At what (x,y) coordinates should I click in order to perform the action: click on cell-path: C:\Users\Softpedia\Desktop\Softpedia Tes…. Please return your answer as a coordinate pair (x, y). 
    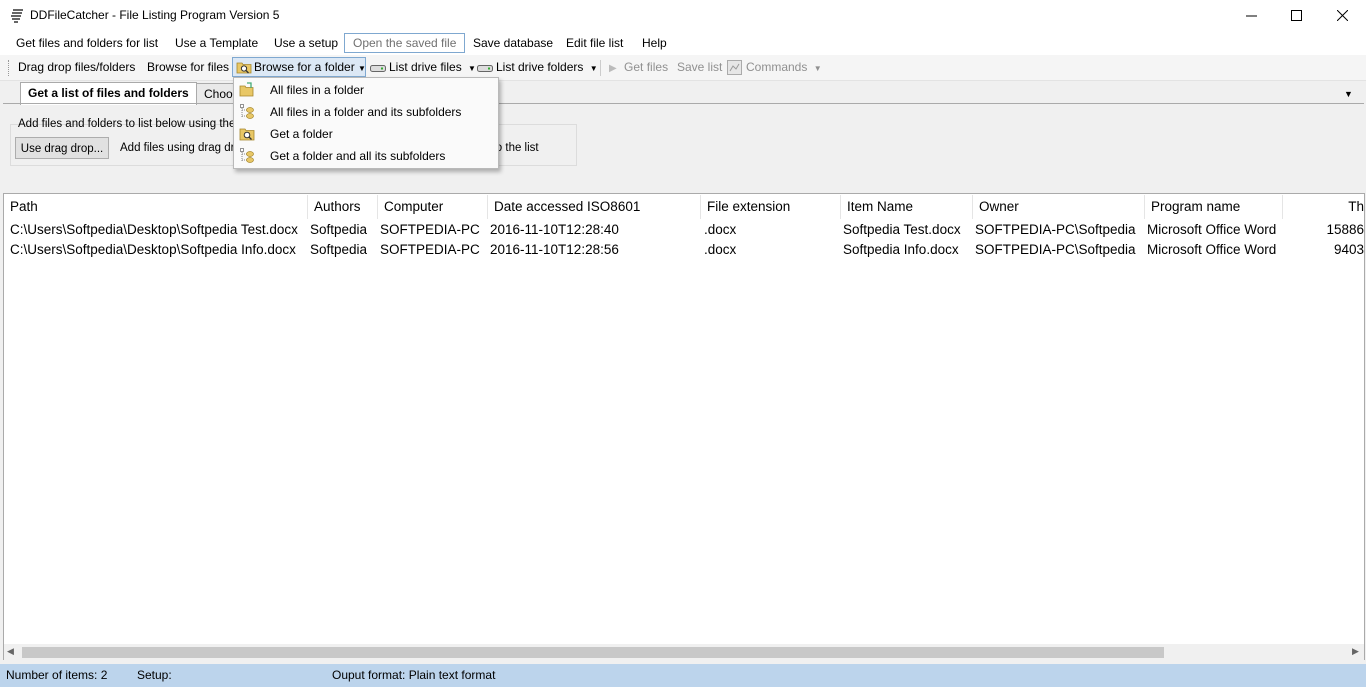
    Looking at the image, I should click on (154, 229).